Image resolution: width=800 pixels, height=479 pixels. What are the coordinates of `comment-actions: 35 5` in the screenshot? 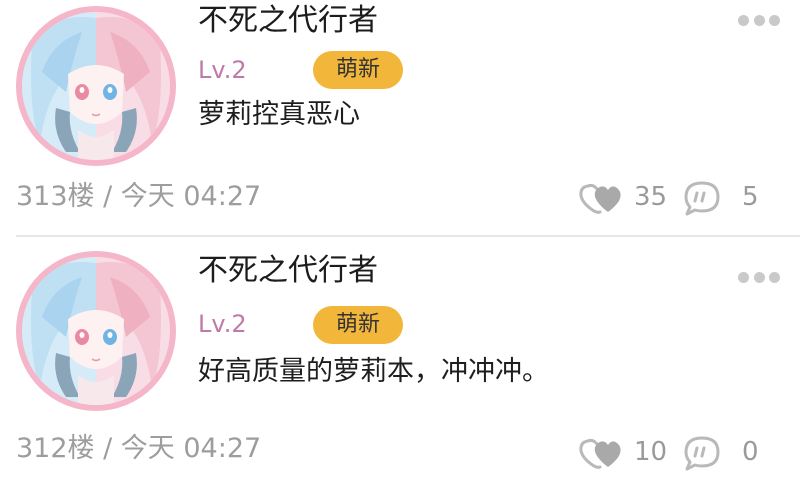 It's located at (678, 197).